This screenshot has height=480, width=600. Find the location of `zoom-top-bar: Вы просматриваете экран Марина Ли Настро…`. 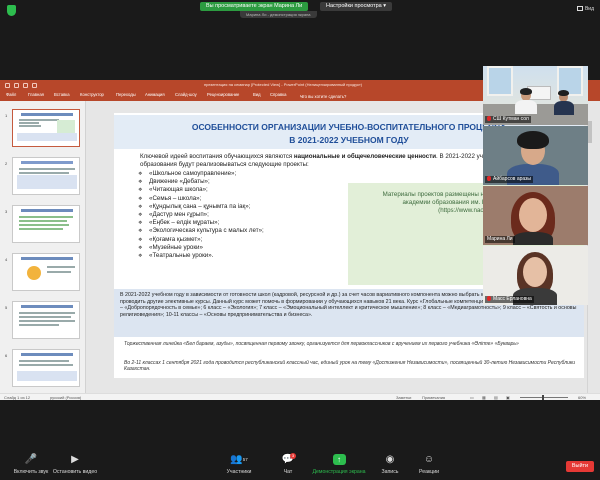

zoom-top-bar: Вы просматриваете экран Марина Ли Настро… is located at coordinates (300, 11).